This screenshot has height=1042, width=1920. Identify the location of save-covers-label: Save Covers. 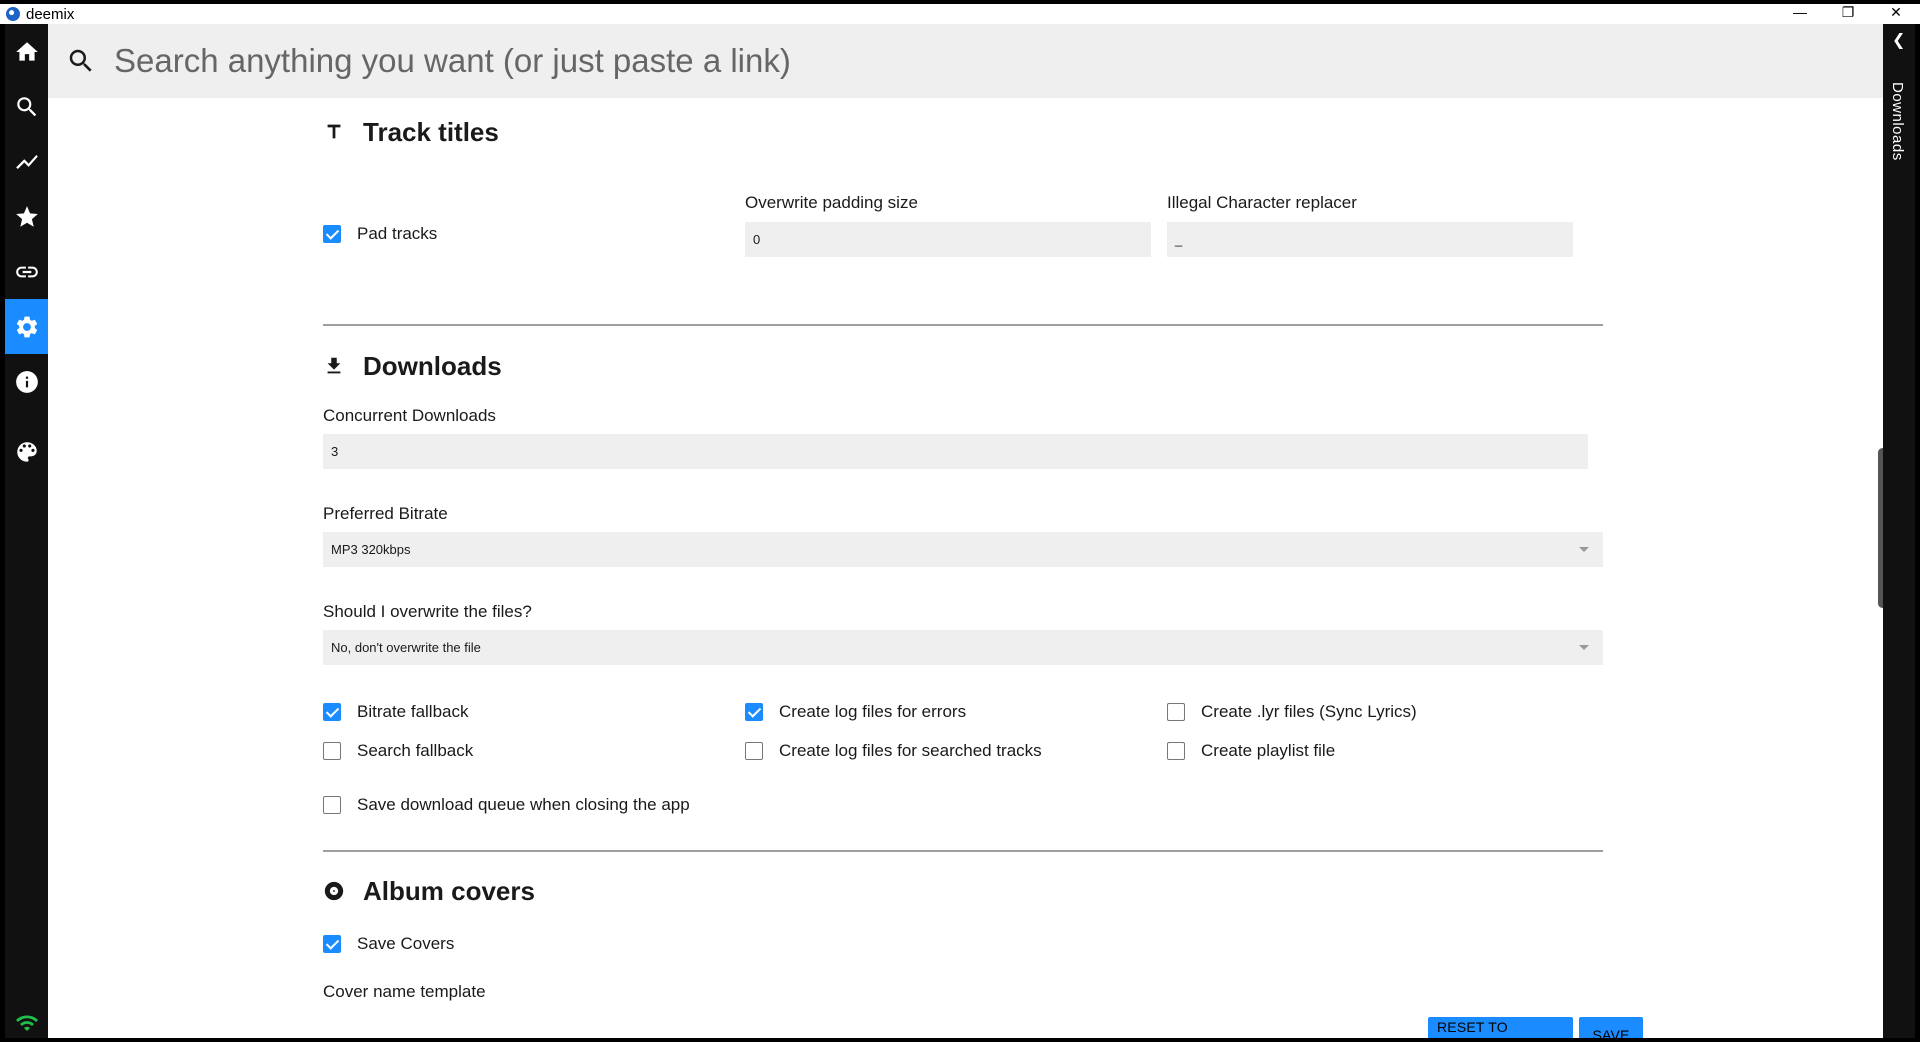
(406, 943).